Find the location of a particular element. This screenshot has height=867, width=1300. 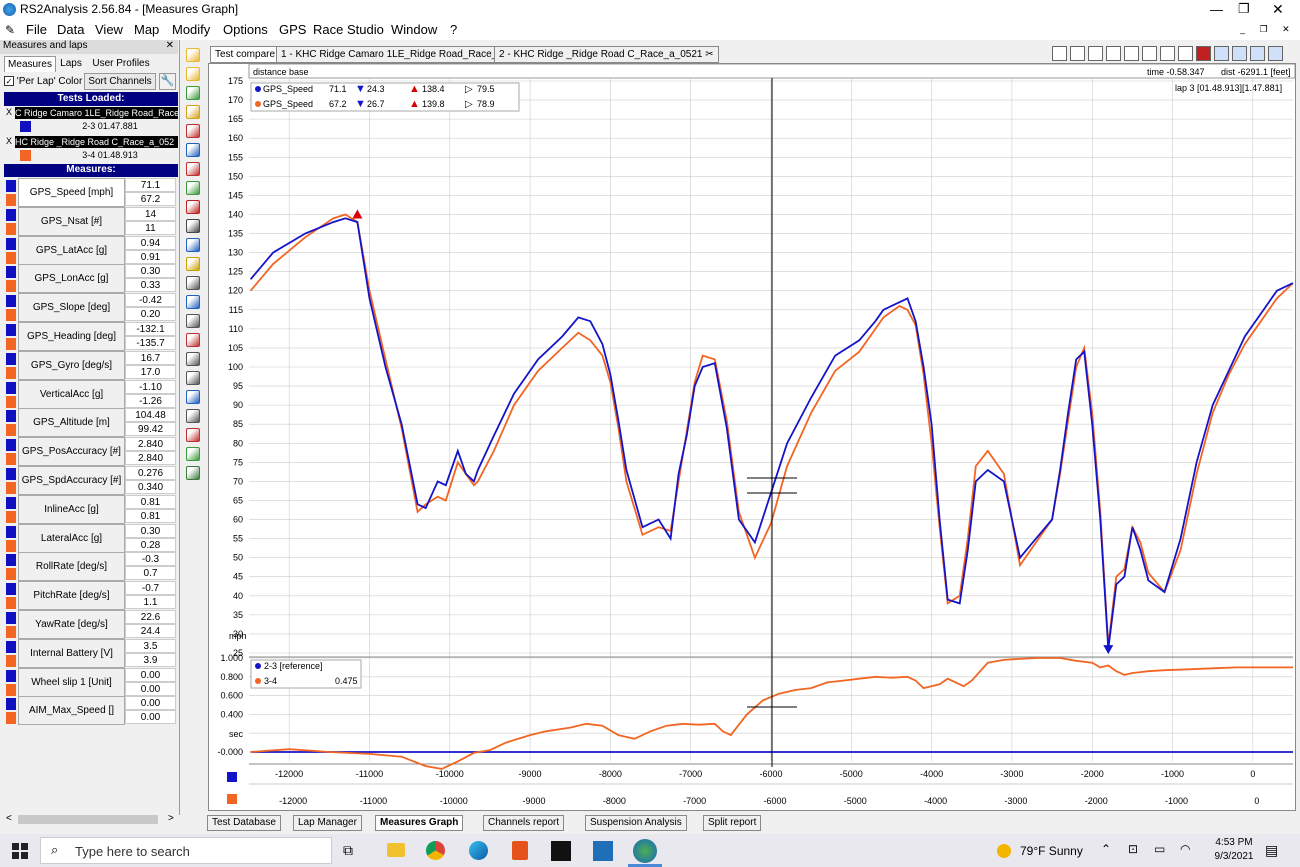

import-icon is located at coordinates (193, 112).